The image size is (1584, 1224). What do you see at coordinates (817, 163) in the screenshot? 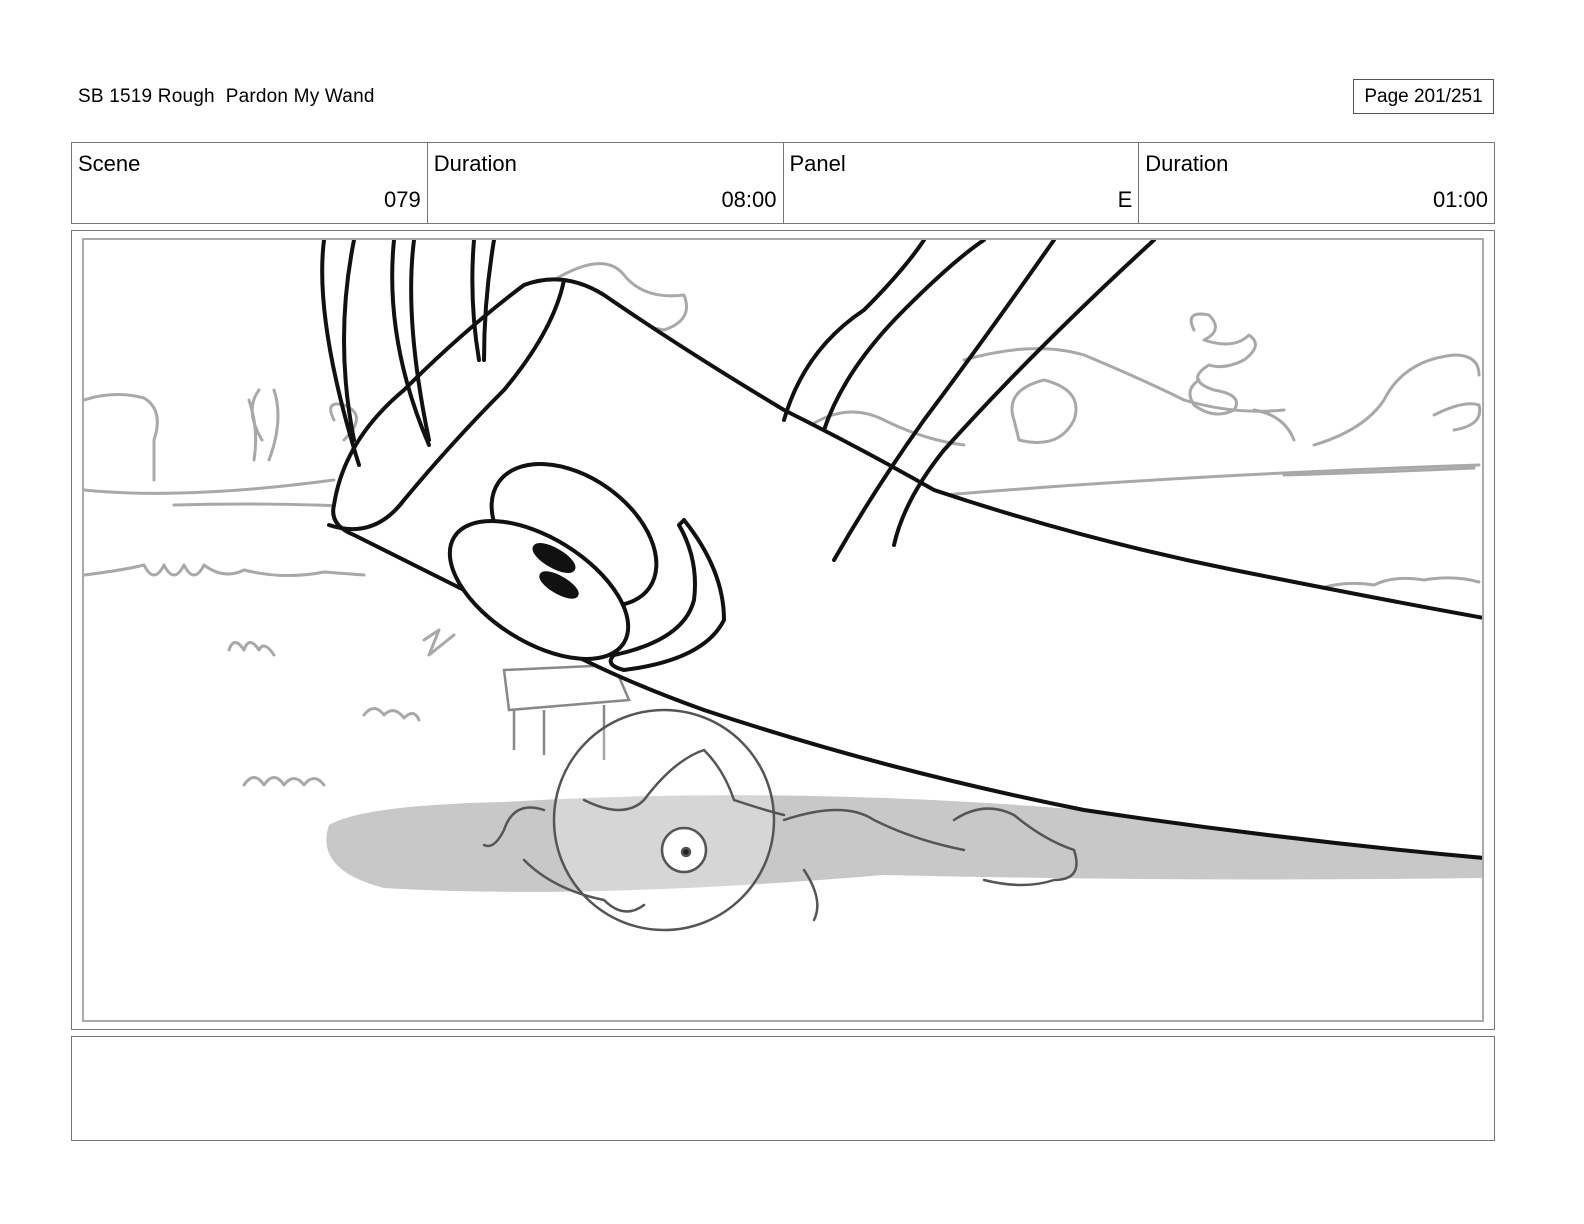
I see `panel-label: Panel` at bounding box center [817, 163].